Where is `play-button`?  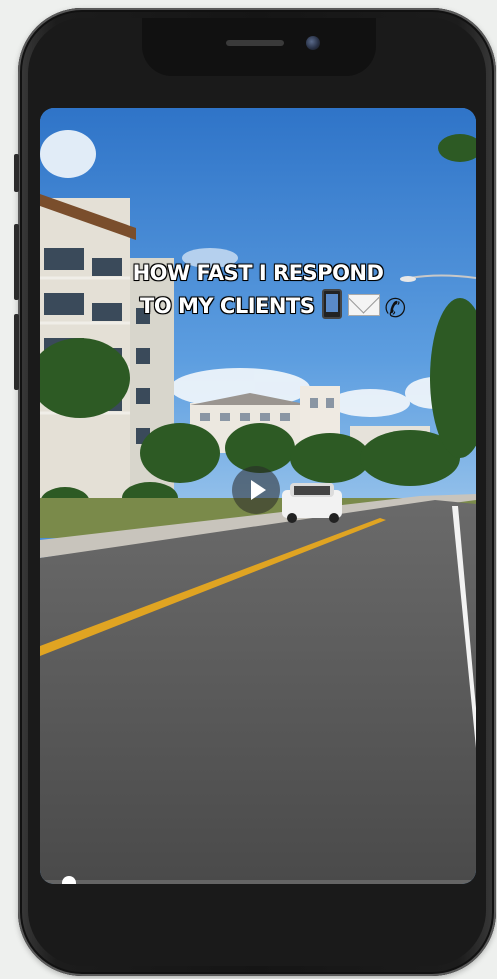 play-button is located at coordinates (256, 490).